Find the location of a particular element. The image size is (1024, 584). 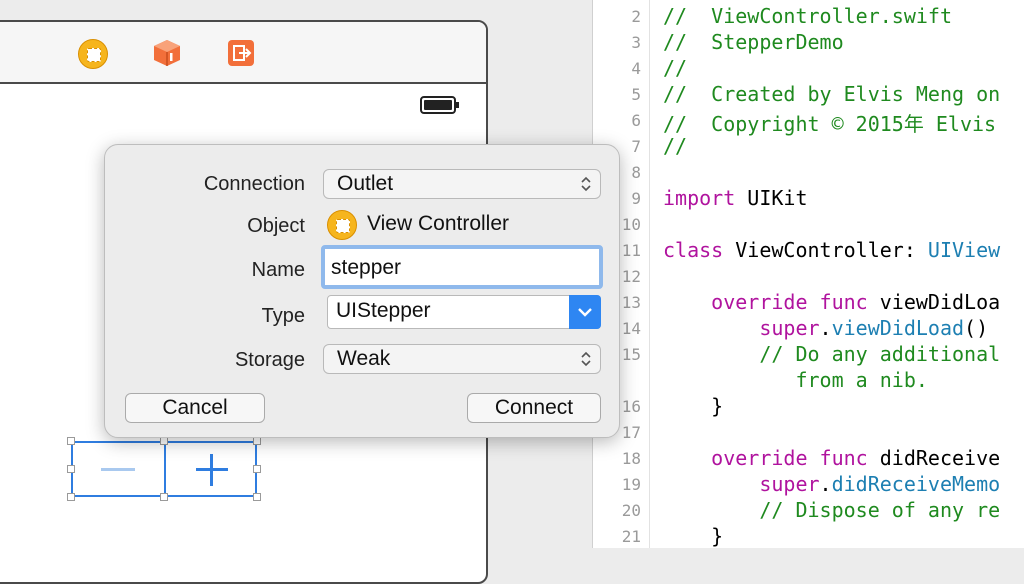

line-number: 21 is located at coordinates (631, 536).